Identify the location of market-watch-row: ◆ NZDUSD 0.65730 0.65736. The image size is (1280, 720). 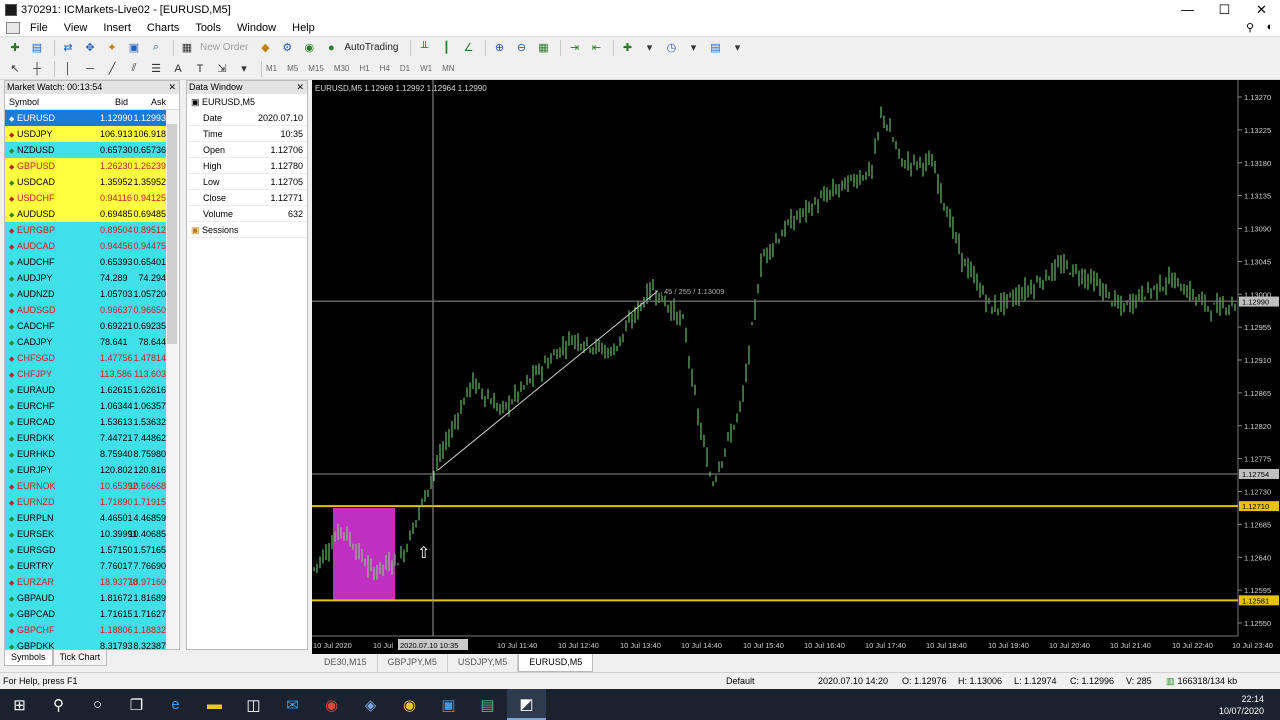
(87, 150).